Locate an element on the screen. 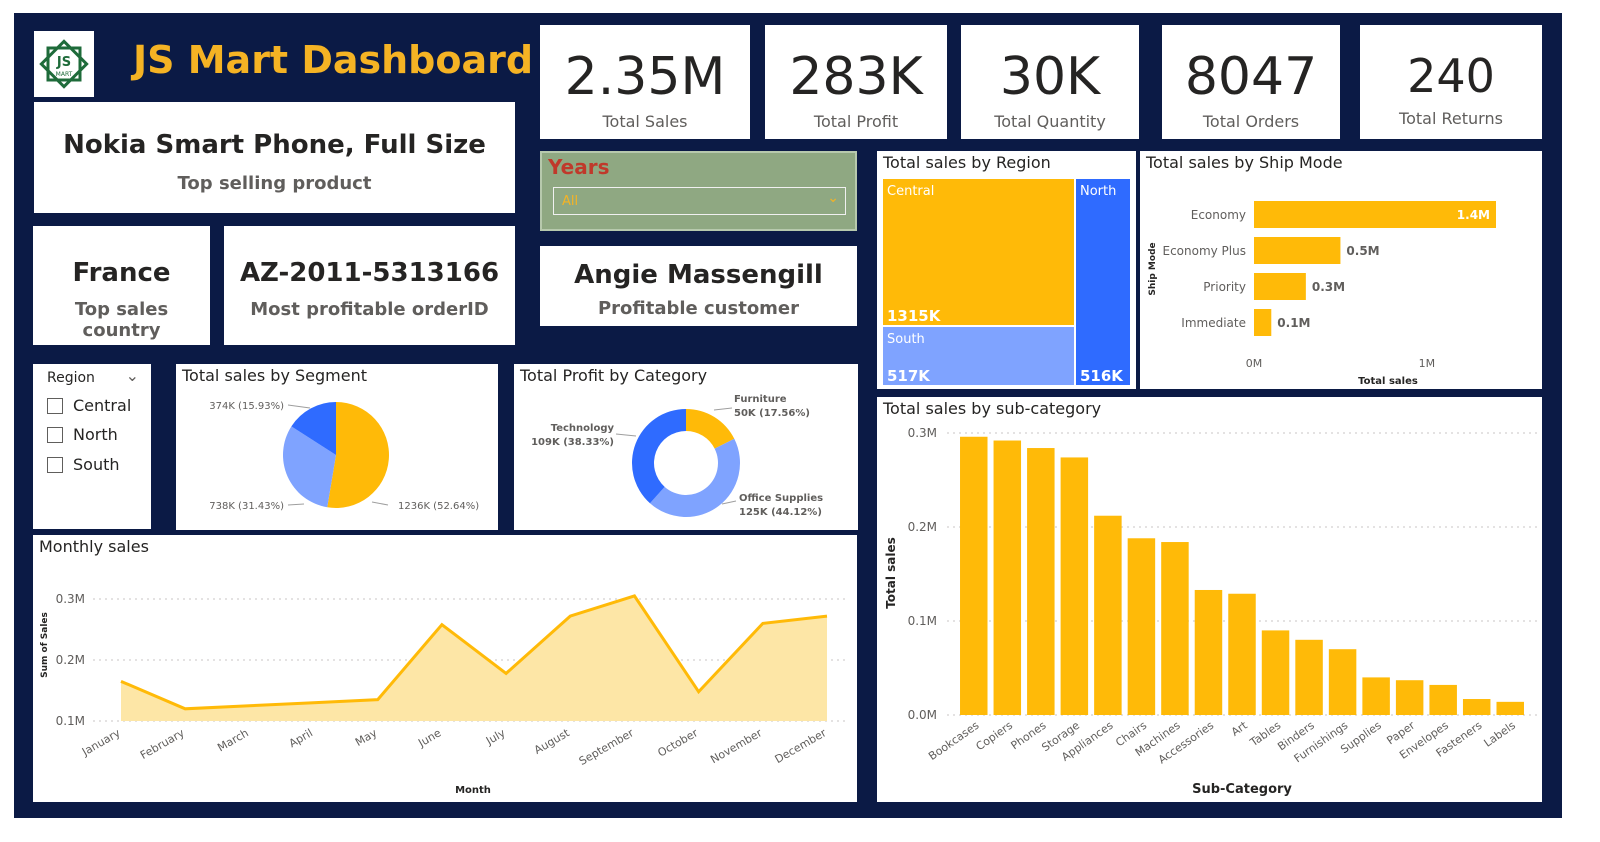  x-tick-label: January is located at coordinates (101, 742).